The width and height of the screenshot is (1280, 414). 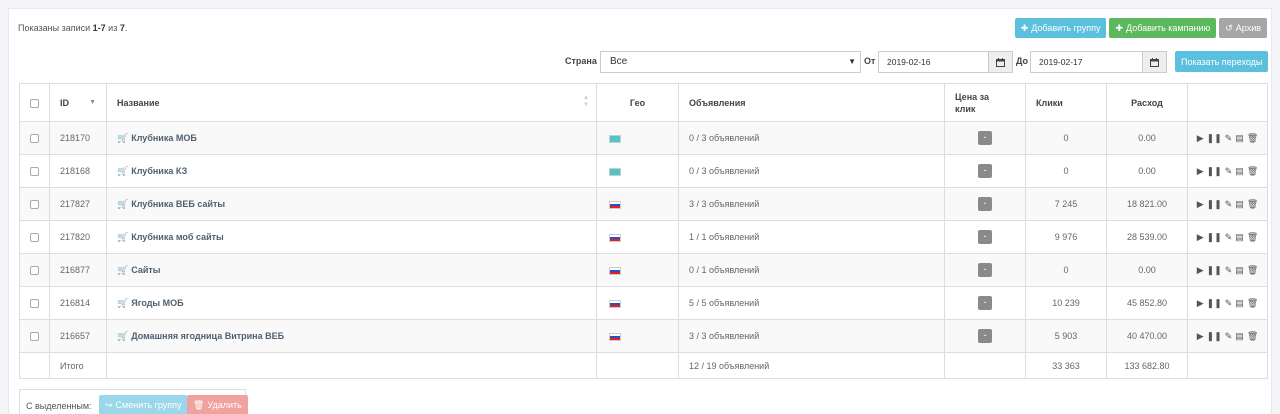 What do you see at coordinates (586, 101) in the screenshot?
I see `sort-icon: ▲ ▼` at bounding box center [586, 101].